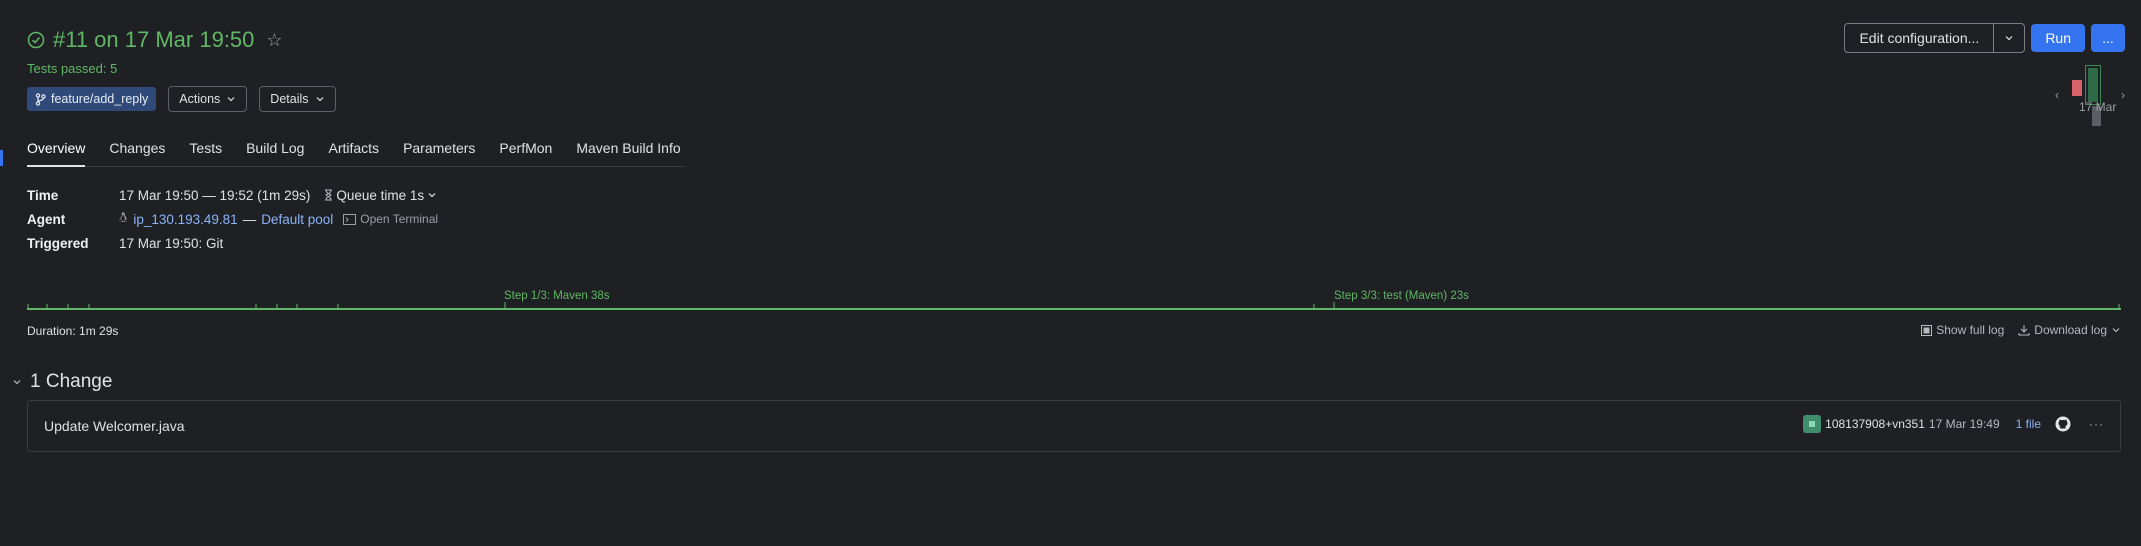 The height and width of the screenshot is (546, 2141). What do you see at coordinates (1927, 330) in the screenshot?
I see `log-icon` at bounding box center [1927, 330].